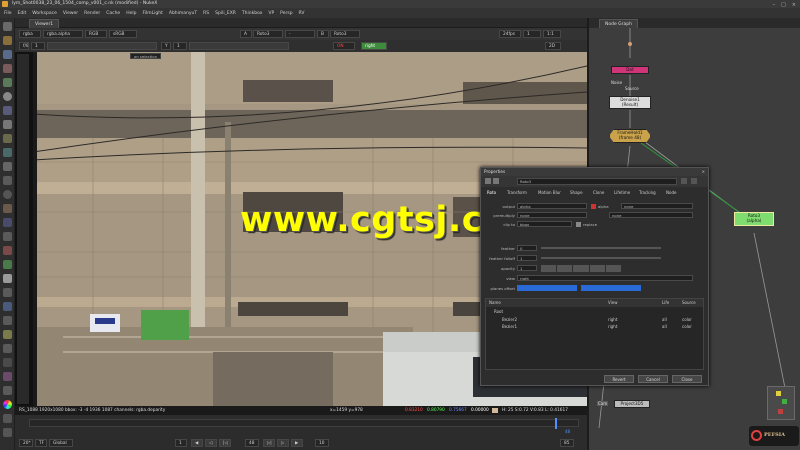 This screenshot has width=800, height=450. I want to click on premultiply-extra-dropdown: none, so click(651, 215).